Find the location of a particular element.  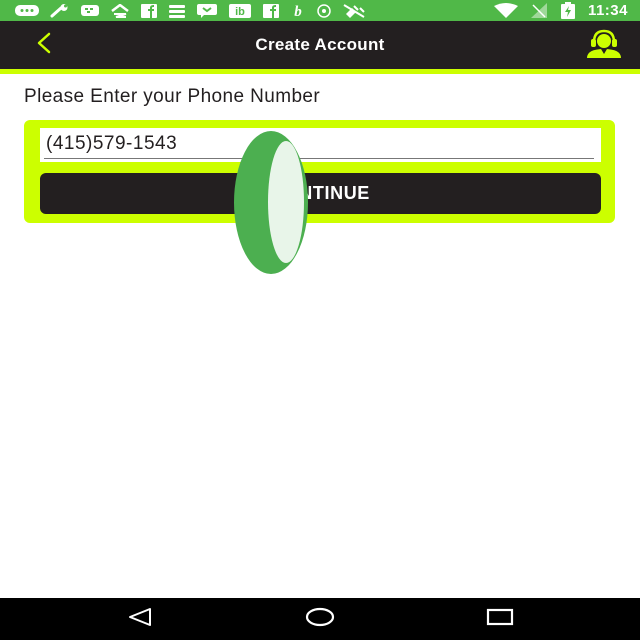

phone-form: CONTINUE is located at coordinates (319, 171).